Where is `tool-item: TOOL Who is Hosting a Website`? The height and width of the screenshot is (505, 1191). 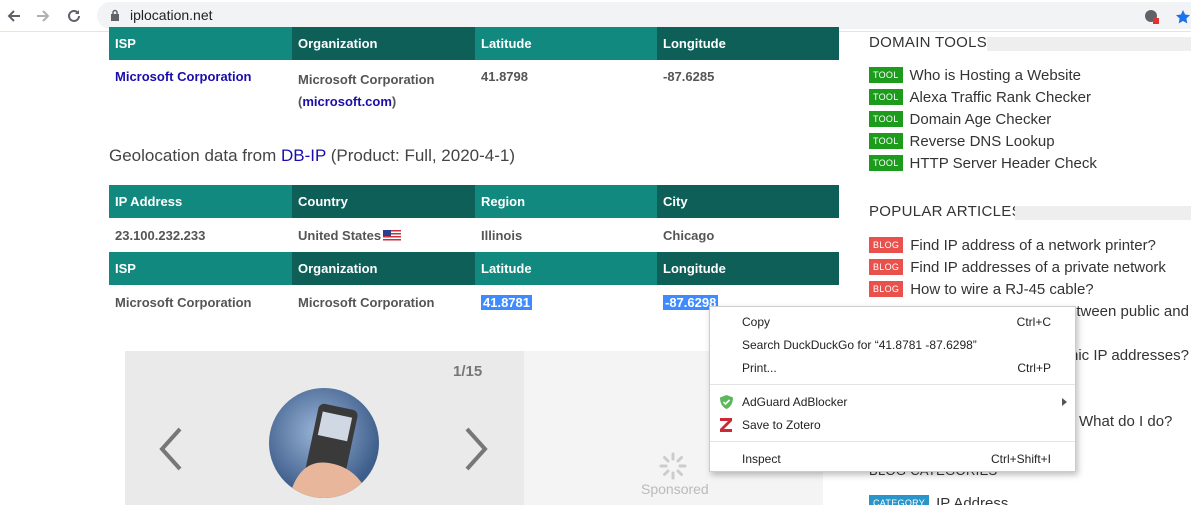
tool-item: TOOL Who is Hosting a Website is located at coordinates (975, 75).